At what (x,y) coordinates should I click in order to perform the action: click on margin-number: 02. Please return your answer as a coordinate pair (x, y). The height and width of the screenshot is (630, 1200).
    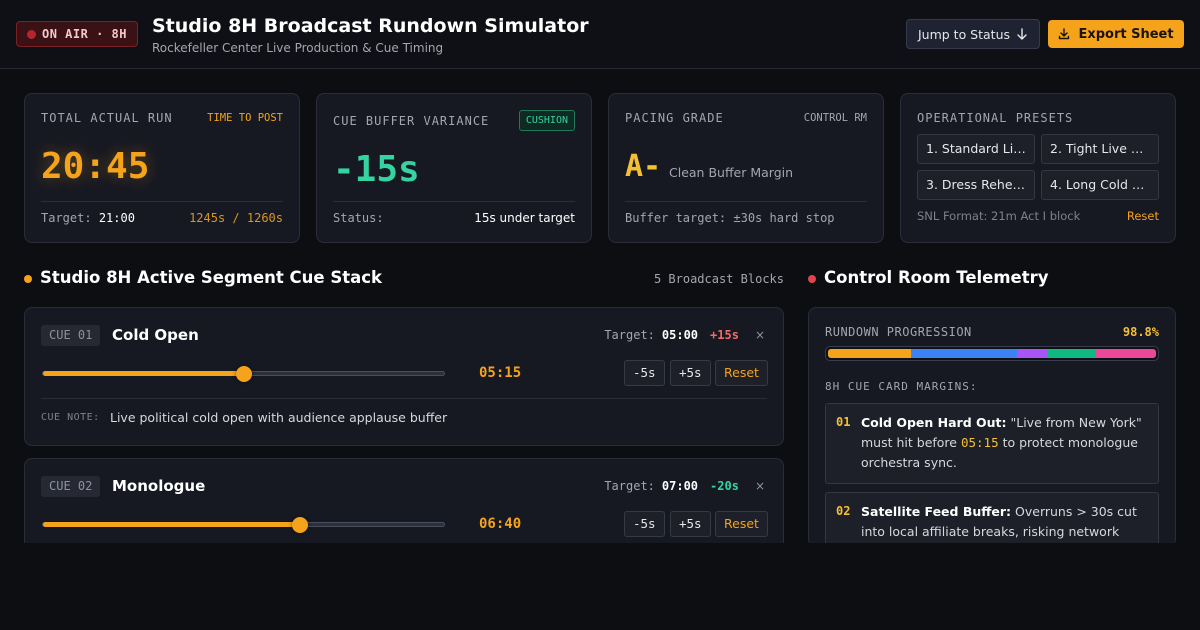
    Looking at the image, I should click on (843, 511).